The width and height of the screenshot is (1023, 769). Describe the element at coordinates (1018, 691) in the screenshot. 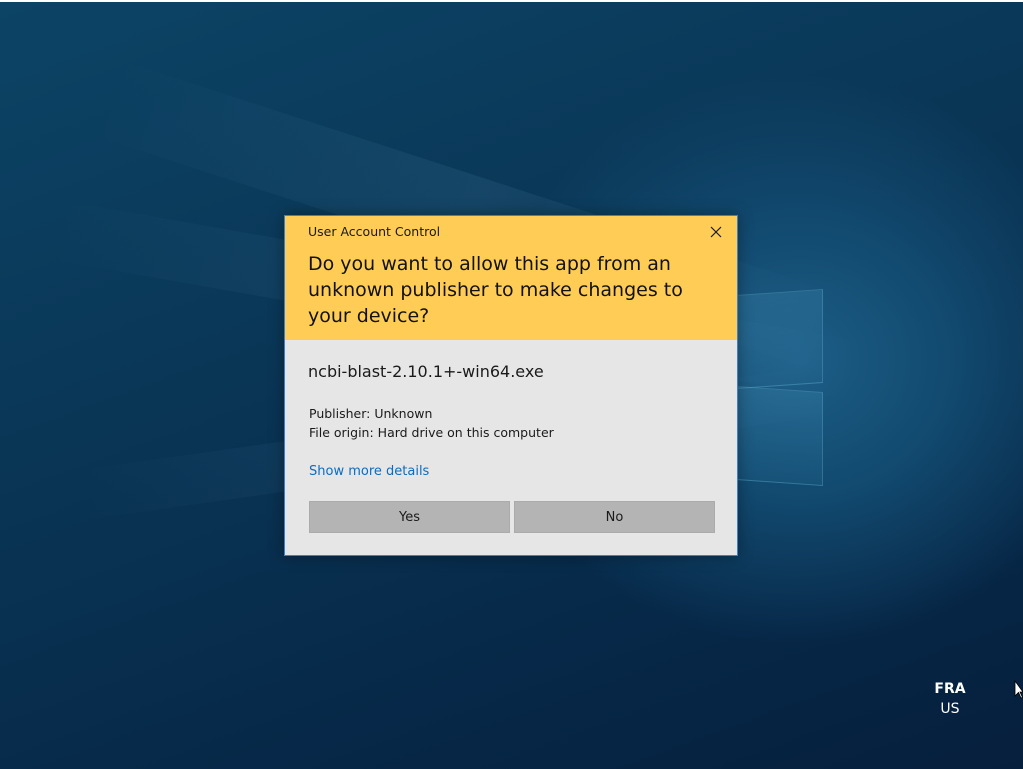

I see `mouse-pointer-icon` at that location.